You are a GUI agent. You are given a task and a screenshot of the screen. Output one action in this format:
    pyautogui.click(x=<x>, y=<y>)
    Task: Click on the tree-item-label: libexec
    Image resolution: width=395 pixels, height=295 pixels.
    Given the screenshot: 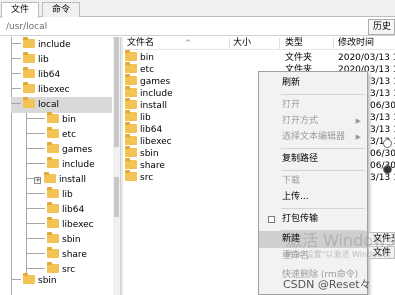 What is the action you would take?
    pyautogui.click(x=78, y=225)
    